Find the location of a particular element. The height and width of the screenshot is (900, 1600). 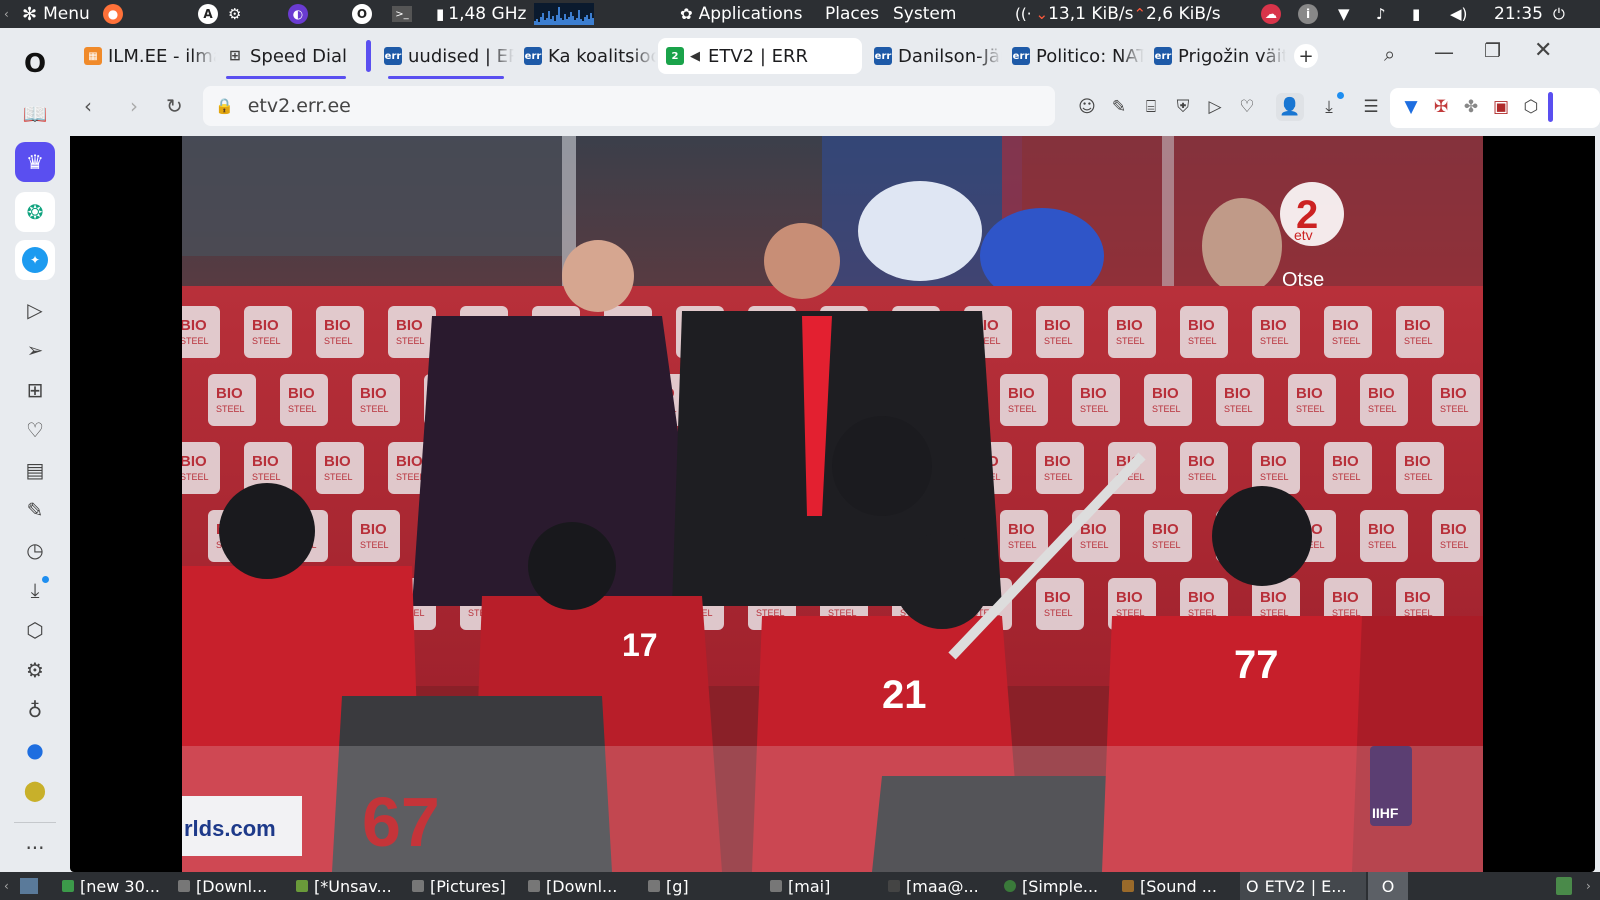

tab-politico: err Politico: NATO is located at coordinates (1074, 56).